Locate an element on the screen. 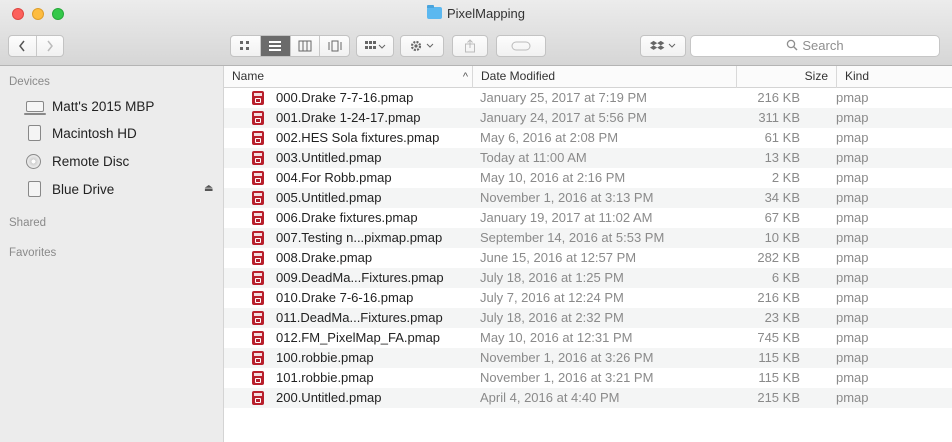  gear-icon is located at coordinates (422, 46).